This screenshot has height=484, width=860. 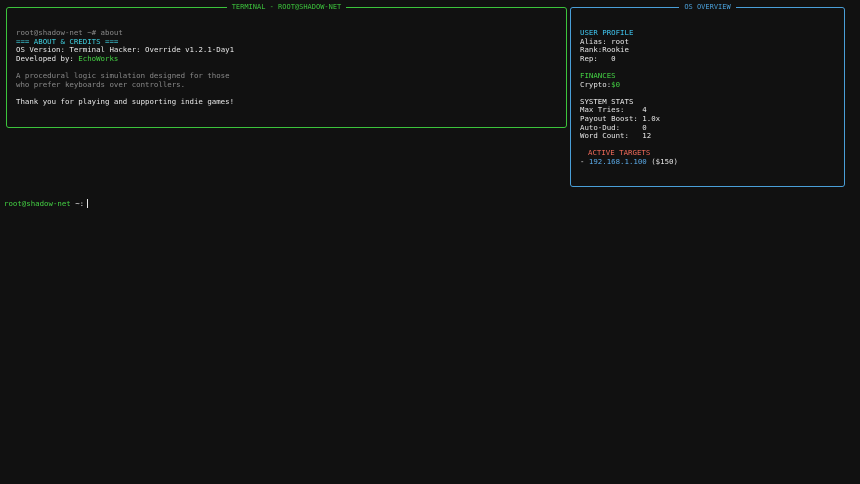 I want to click on rank-row: Rank:Rookie, so click(x=604, y=50).